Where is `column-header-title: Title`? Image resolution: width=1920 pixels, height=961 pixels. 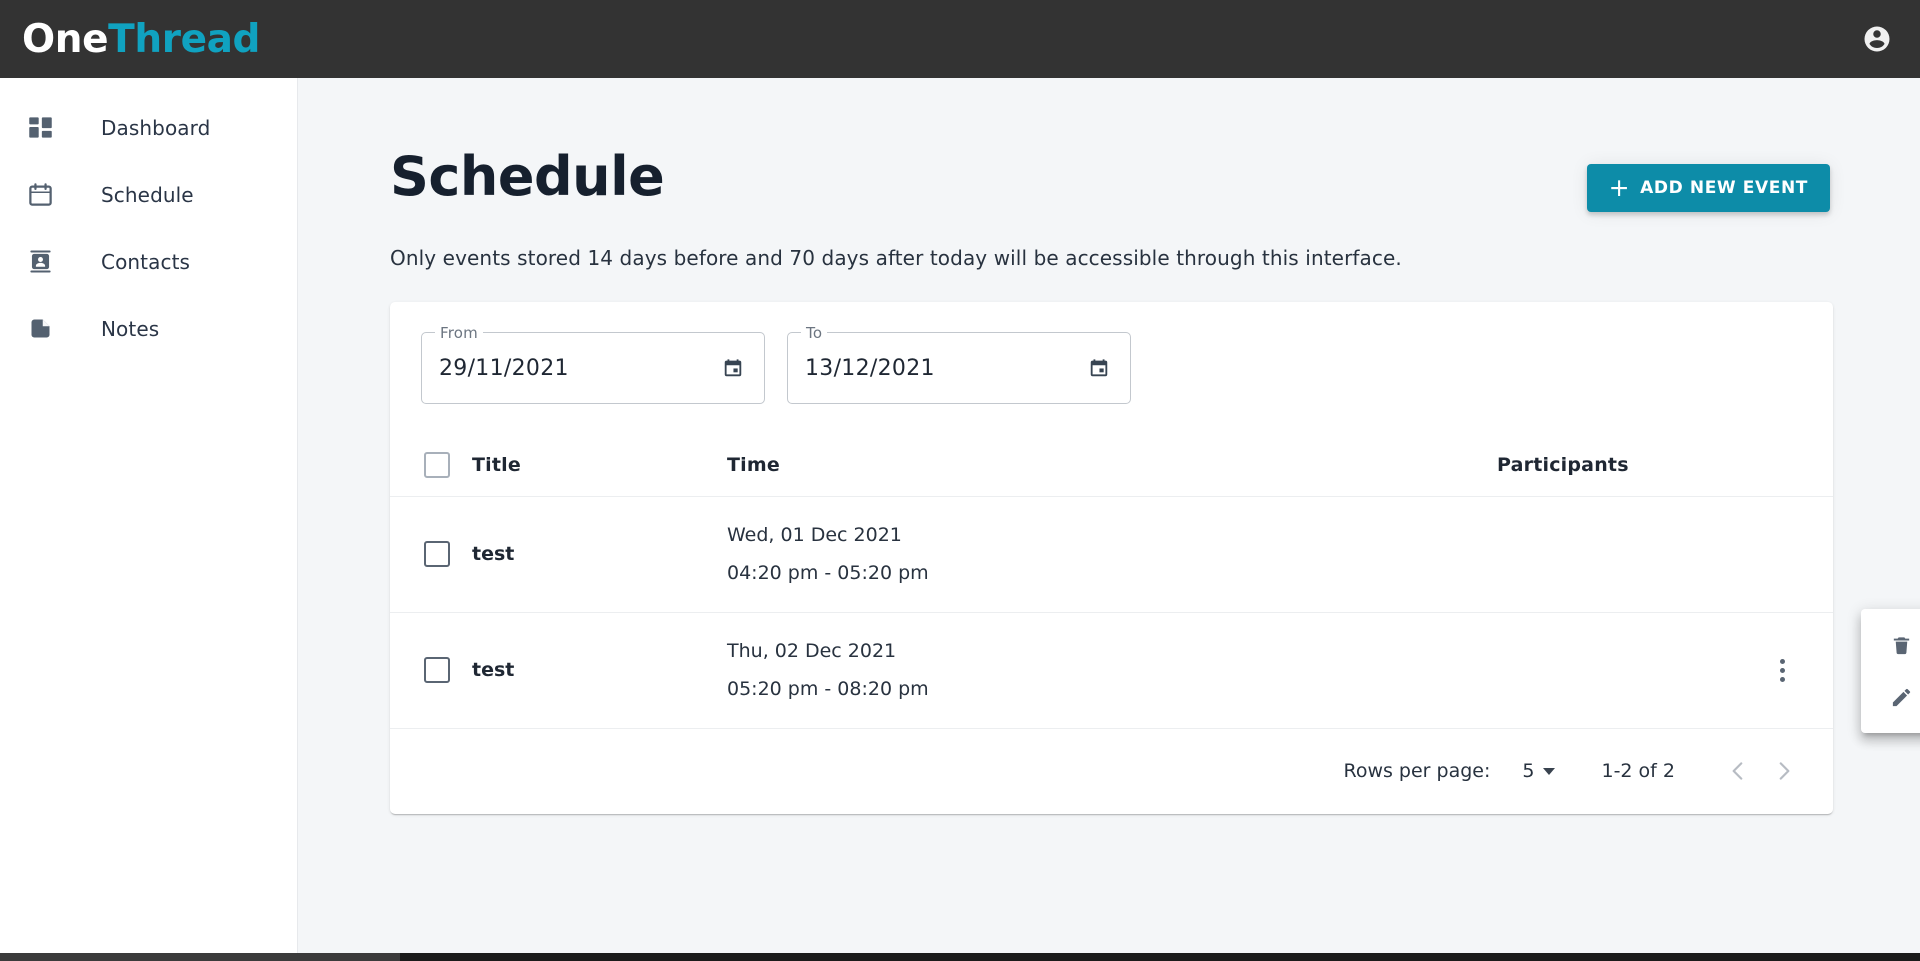
column-header-title: Title is located at coordinates (599, 465).